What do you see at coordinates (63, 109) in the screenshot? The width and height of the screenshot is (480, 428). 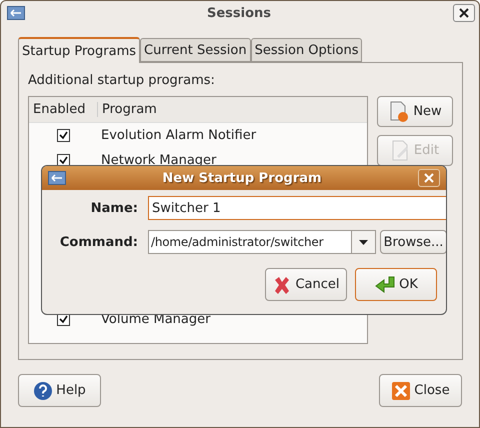 I see `column-header: Enabled` at bounding box center [63, 109].